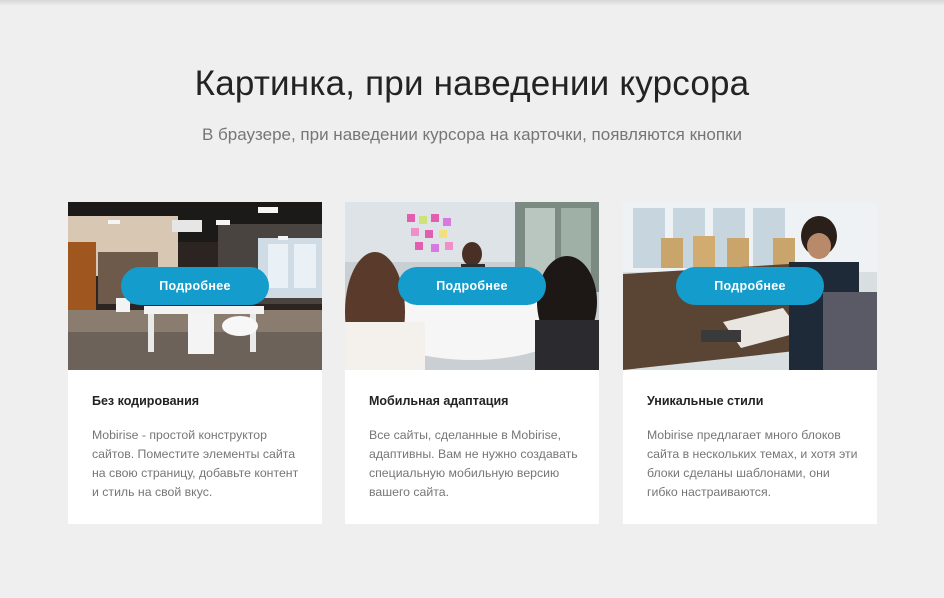 This screenshot has width=944, height=598. Describe the element at coordinates (472, 3) in the screenshot. I see `top-shadow` at that location.